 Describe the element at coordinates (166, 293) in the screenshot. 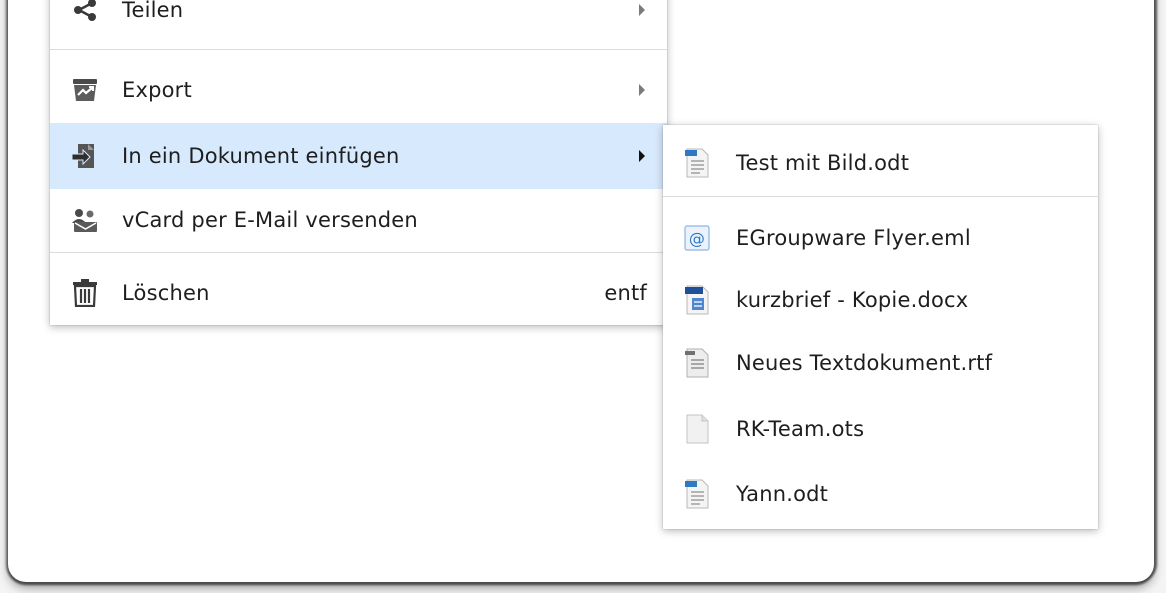

I see `menu-item-label: Löschen` at that location.